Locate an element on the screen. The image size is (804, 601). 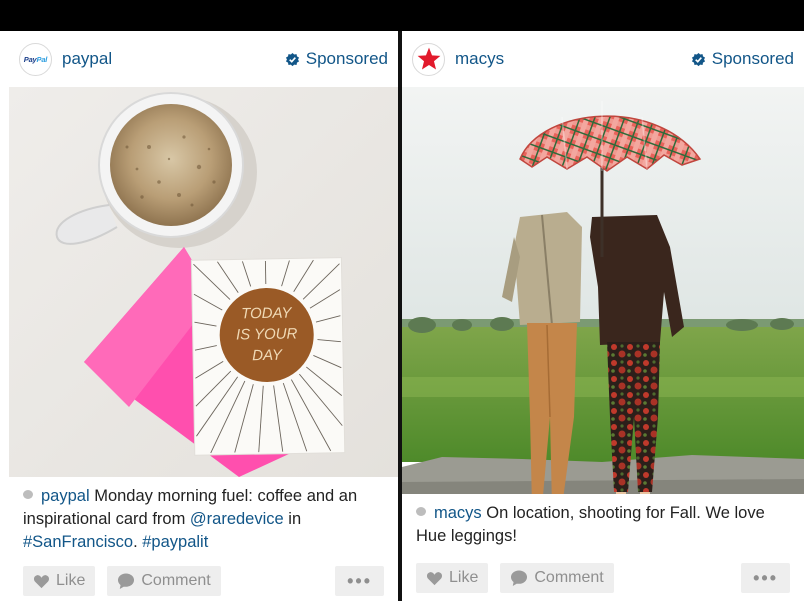
card-text-line-2: IS YOUR is located at coordinates (267, 334).